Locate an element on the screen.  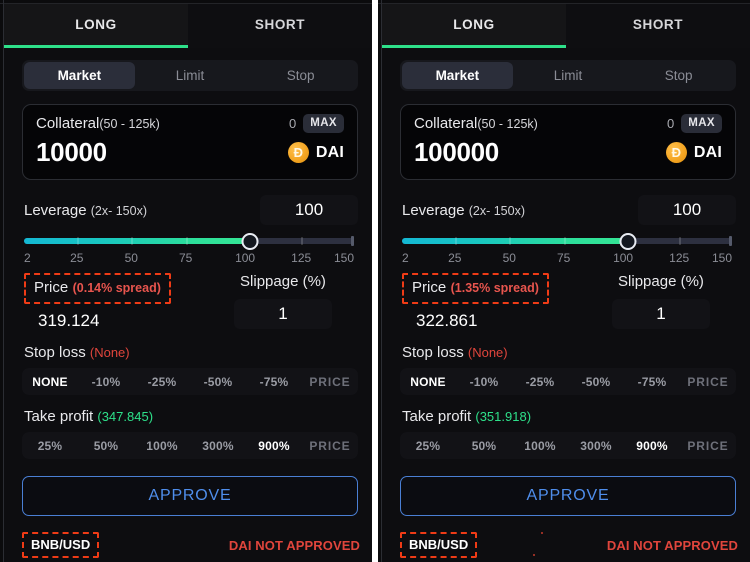
slippage-column: Slippage (%) 1 is located at coordinates (661, 301).